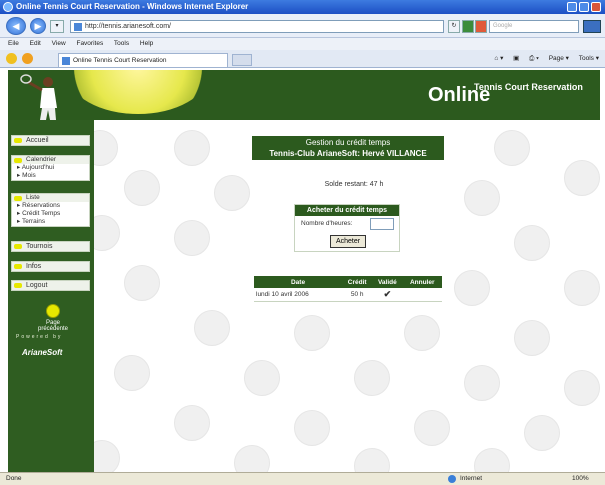 This screenshot has height=485, width=605. I want to click on tab-active: Online Tennis Court Reservation, so click(143, 60).